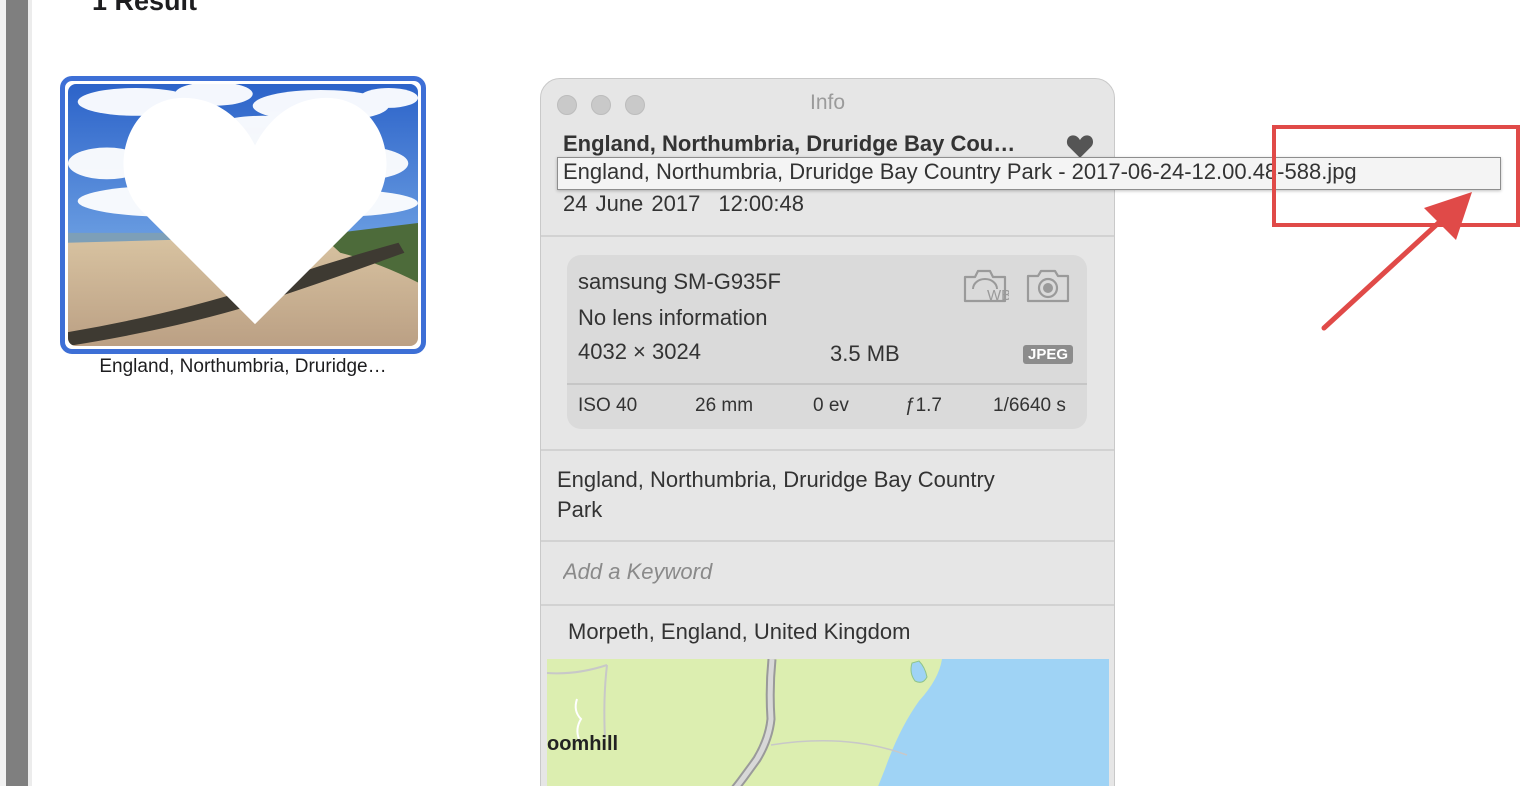  Describe the element at coordinates (16, 393) in the screenshot. I see `window-left-edge` at that location.